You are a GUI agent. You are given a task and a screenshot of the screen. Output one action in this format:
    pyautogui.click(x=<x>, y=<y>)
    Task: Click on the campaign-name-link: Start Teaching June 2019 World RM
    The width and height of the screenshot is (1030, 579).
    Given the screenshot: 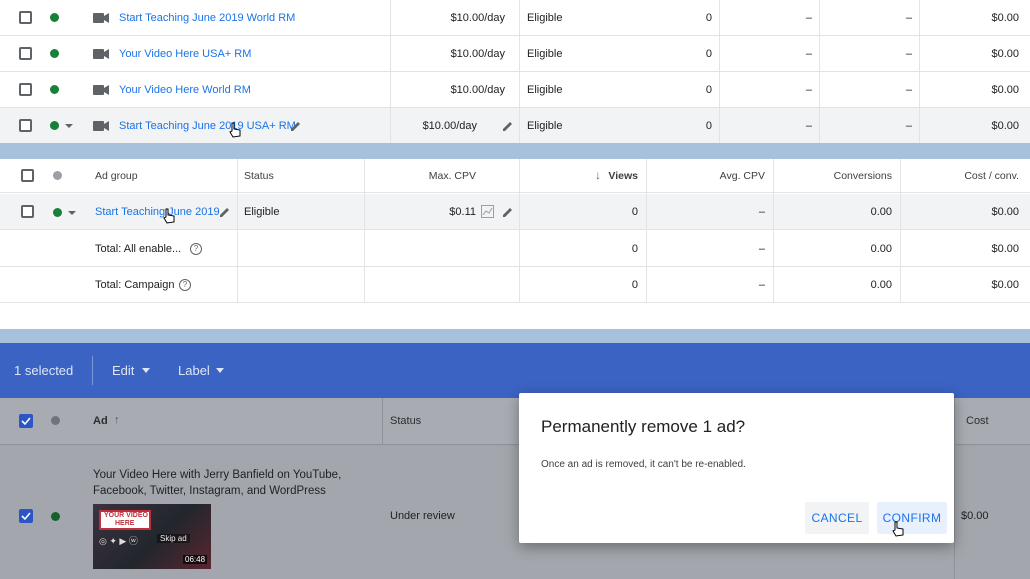 What is the action you would take?
    pyautogui.click(x=207, y=18)
    